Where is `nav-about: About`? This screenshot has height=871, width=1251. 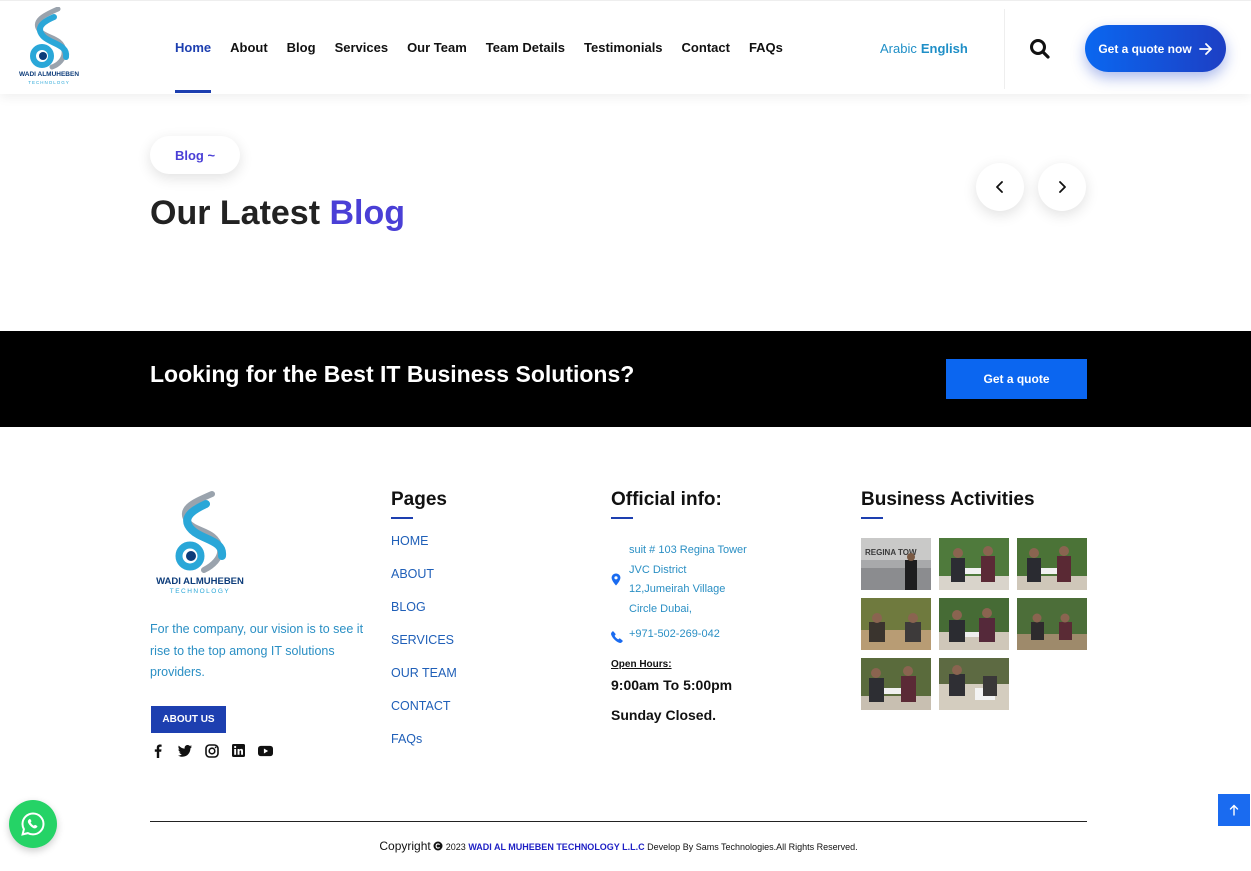
nav-about: About is located at coordinates (249, 48).